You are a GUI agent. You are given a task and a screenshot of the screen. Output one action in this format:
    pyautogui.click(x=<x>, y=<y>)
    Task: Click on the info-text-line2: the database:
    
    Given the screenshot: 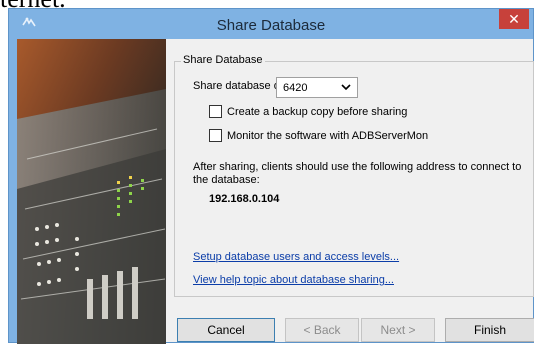 What is the action you would take?
    pyautogui.click(x=226, y=180)
    